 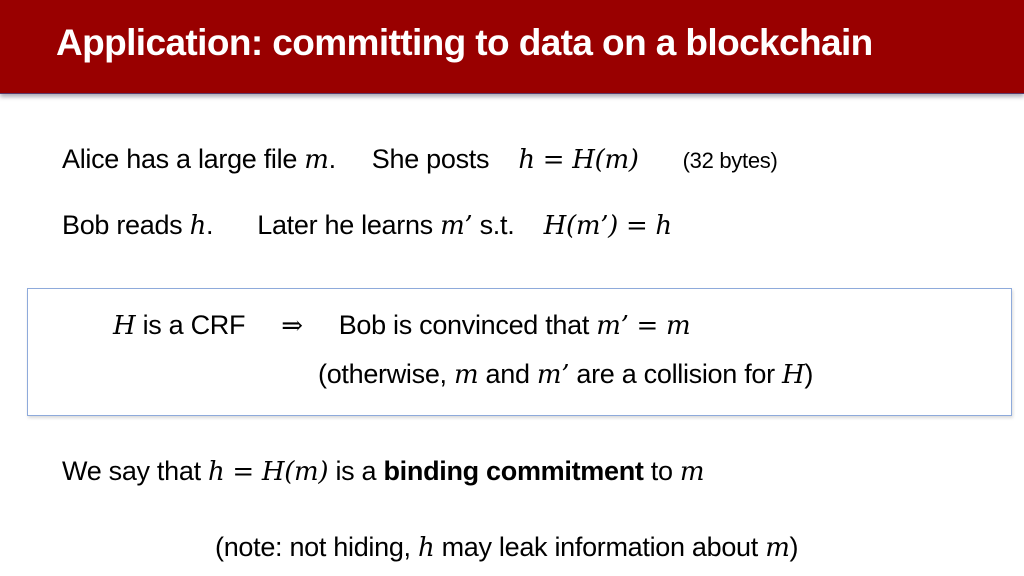 I want to click on math-Hmprime-eq-h: H(m’) = h, so click(x=608, y=226).